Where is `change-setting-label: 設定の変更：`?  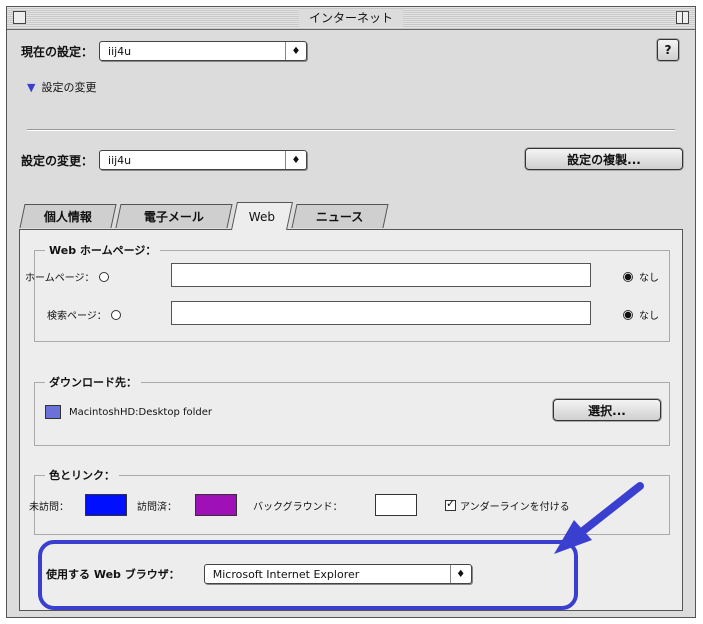
change-setting-label: 設定の変更： is located at coordinates (57, 160).